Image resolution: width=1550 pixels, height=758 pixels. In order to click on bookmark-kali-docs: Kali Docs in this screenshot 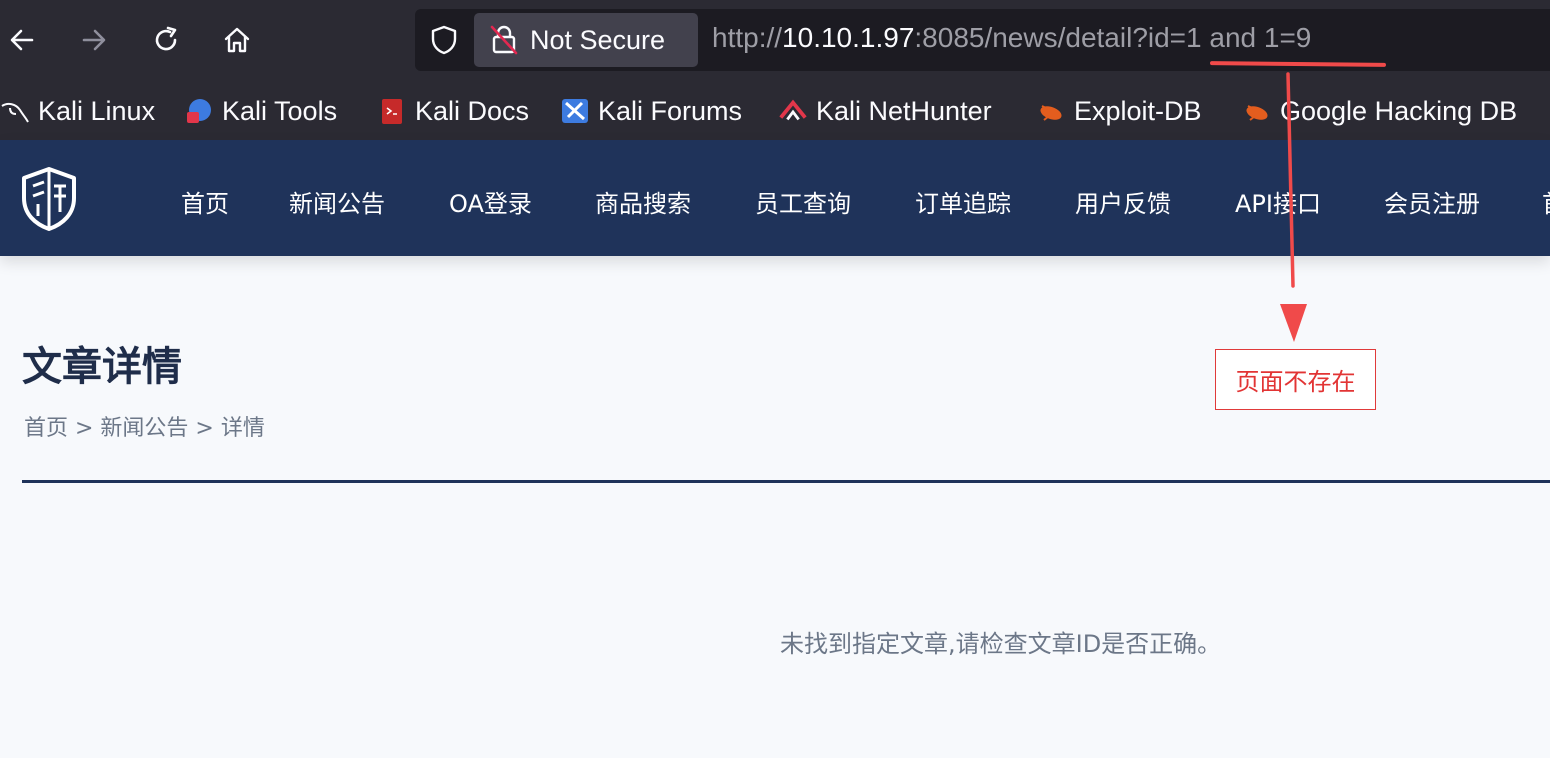, I will do `click(453, 111)`.